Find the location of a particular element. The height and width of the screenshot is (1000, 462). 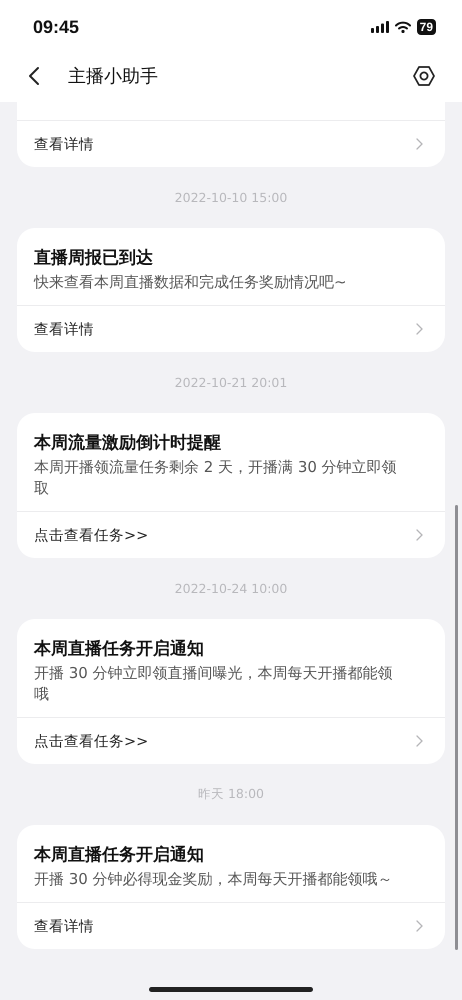

message-title: 直播周报已到达 is located at coordinates (94, 258).